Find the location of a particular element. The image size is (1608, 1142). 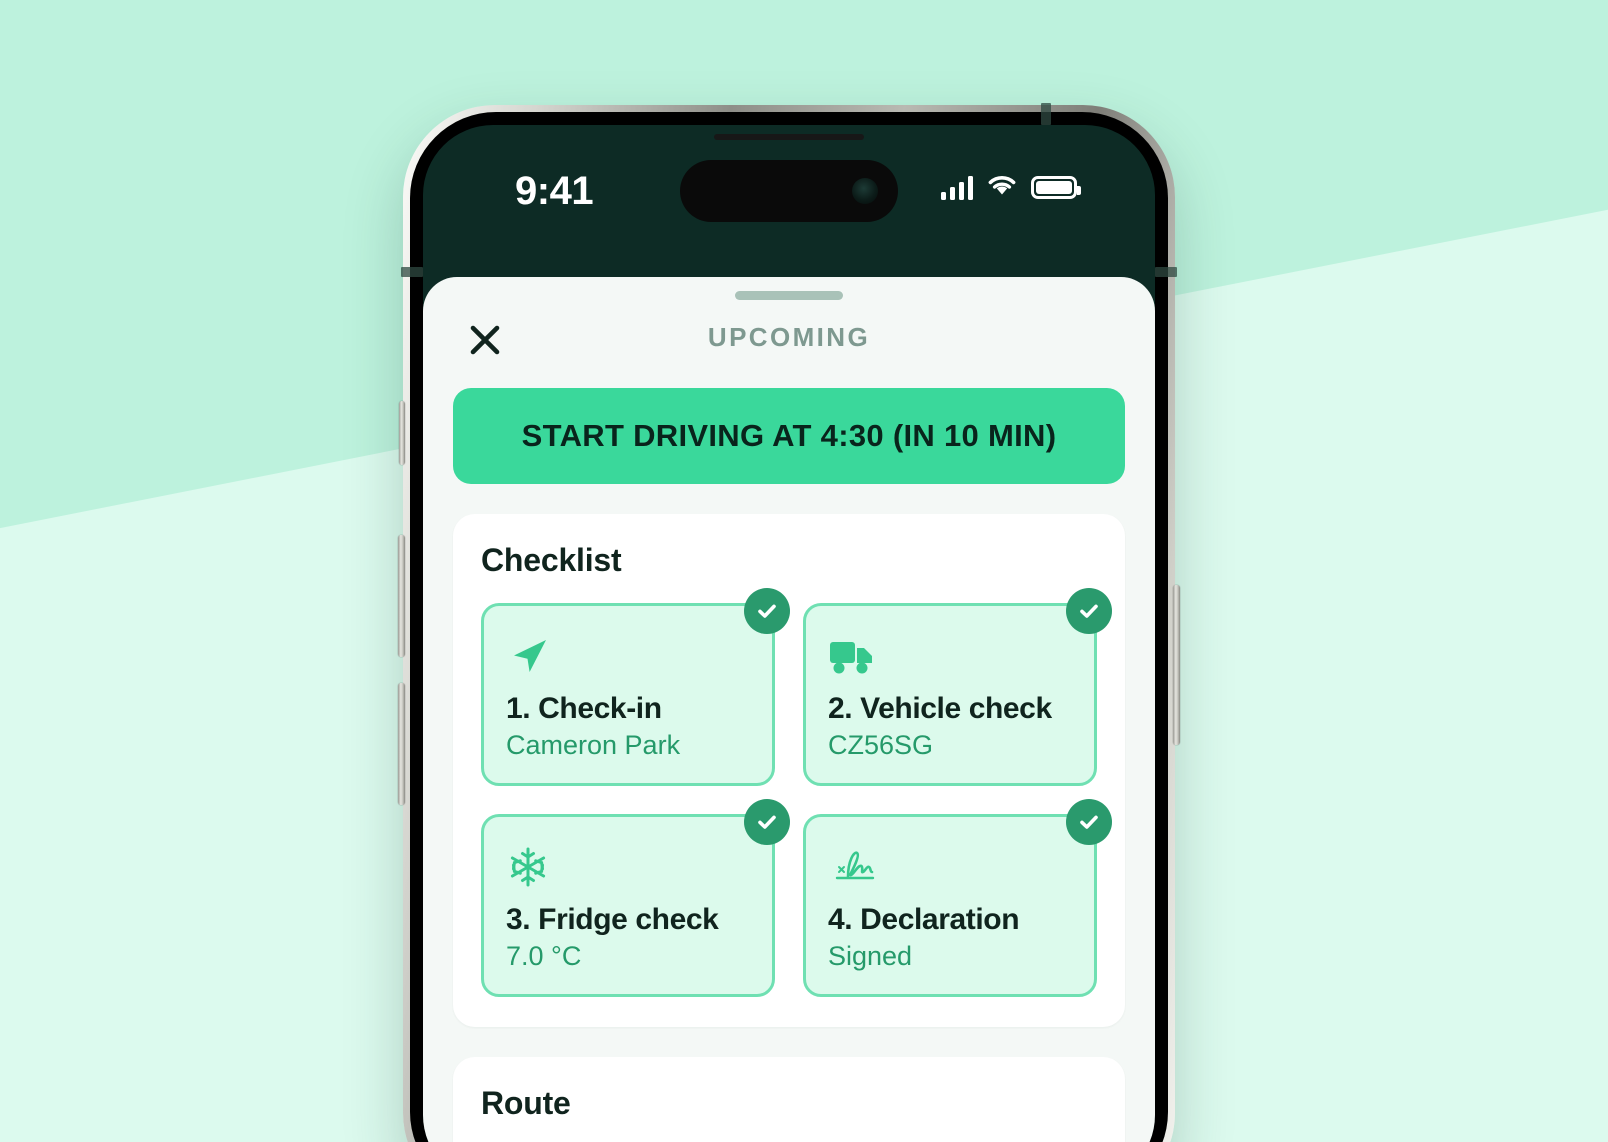

close-icon is located at coordinates (485, 340).